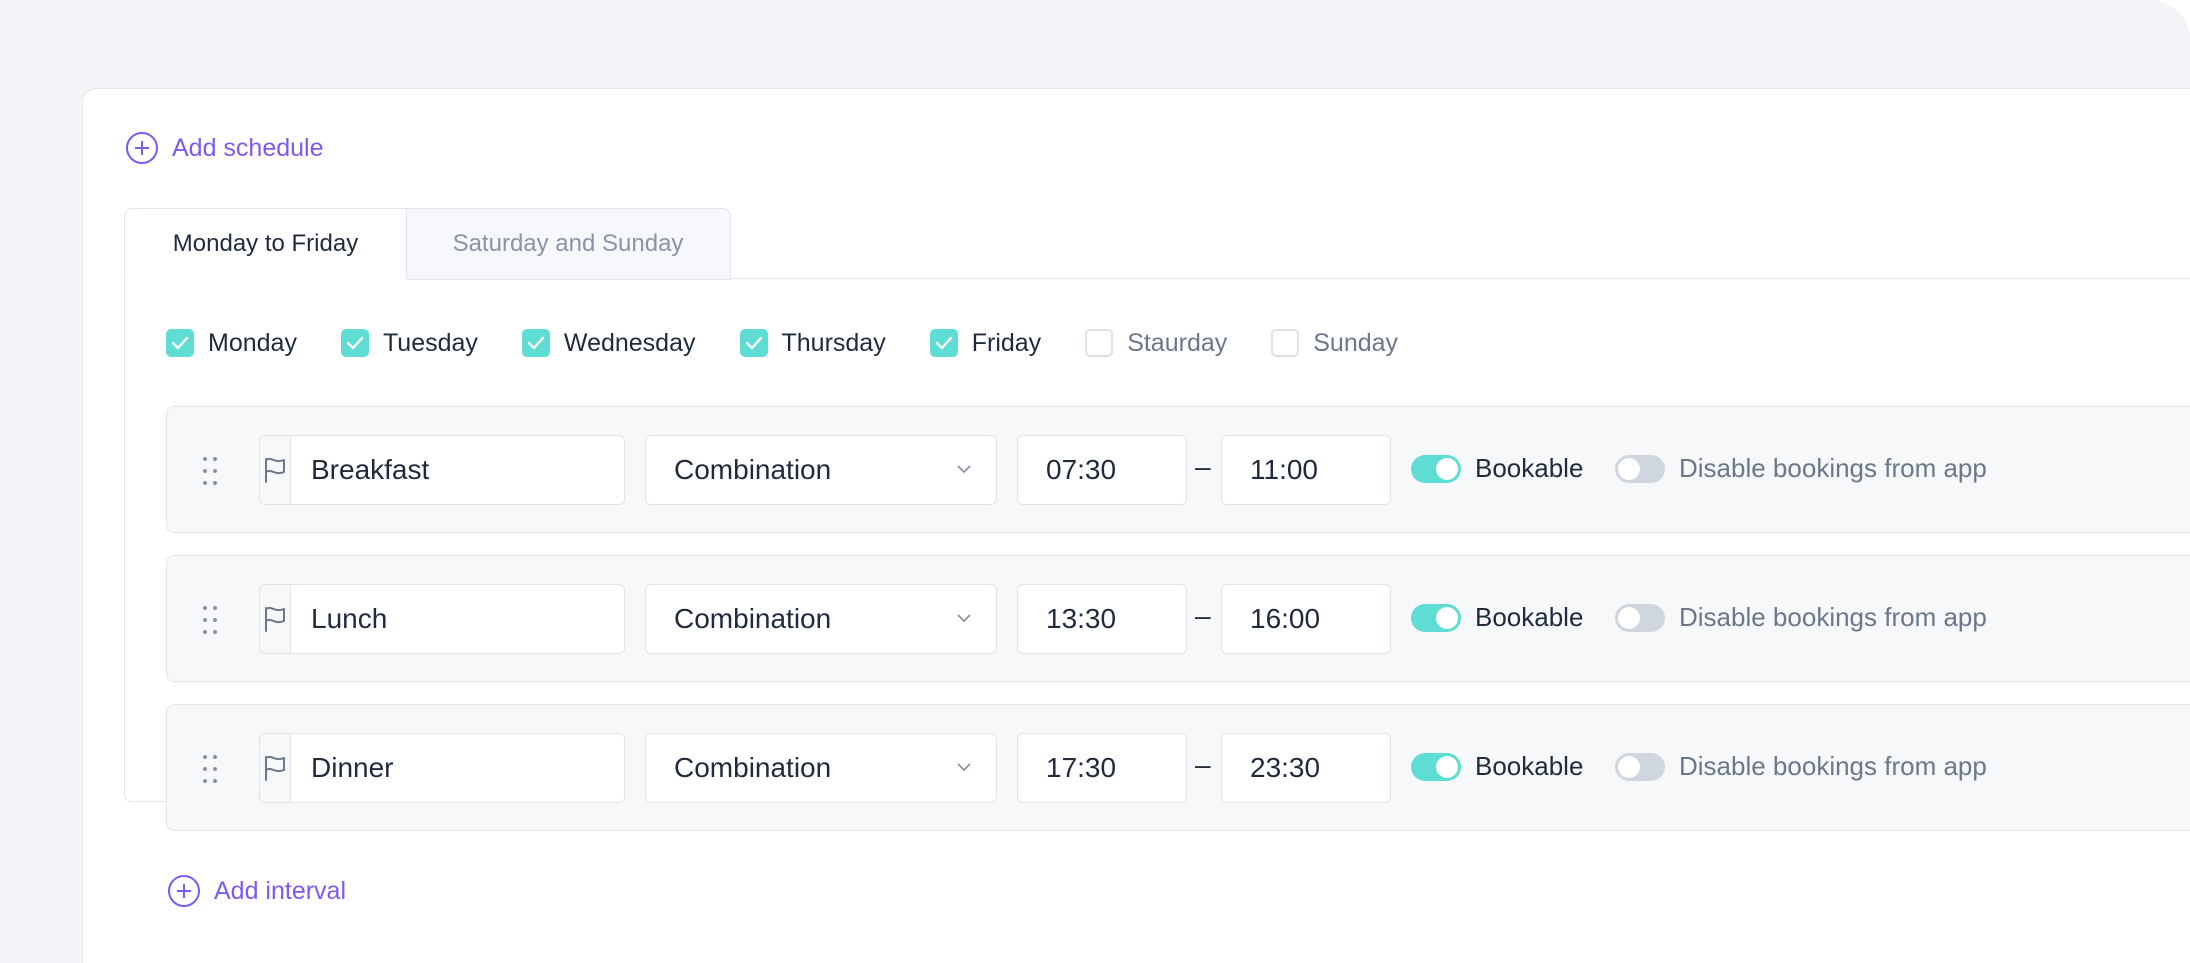  I want to click on day-checkbox-tuesday: Tuesday, so click(409, 343).